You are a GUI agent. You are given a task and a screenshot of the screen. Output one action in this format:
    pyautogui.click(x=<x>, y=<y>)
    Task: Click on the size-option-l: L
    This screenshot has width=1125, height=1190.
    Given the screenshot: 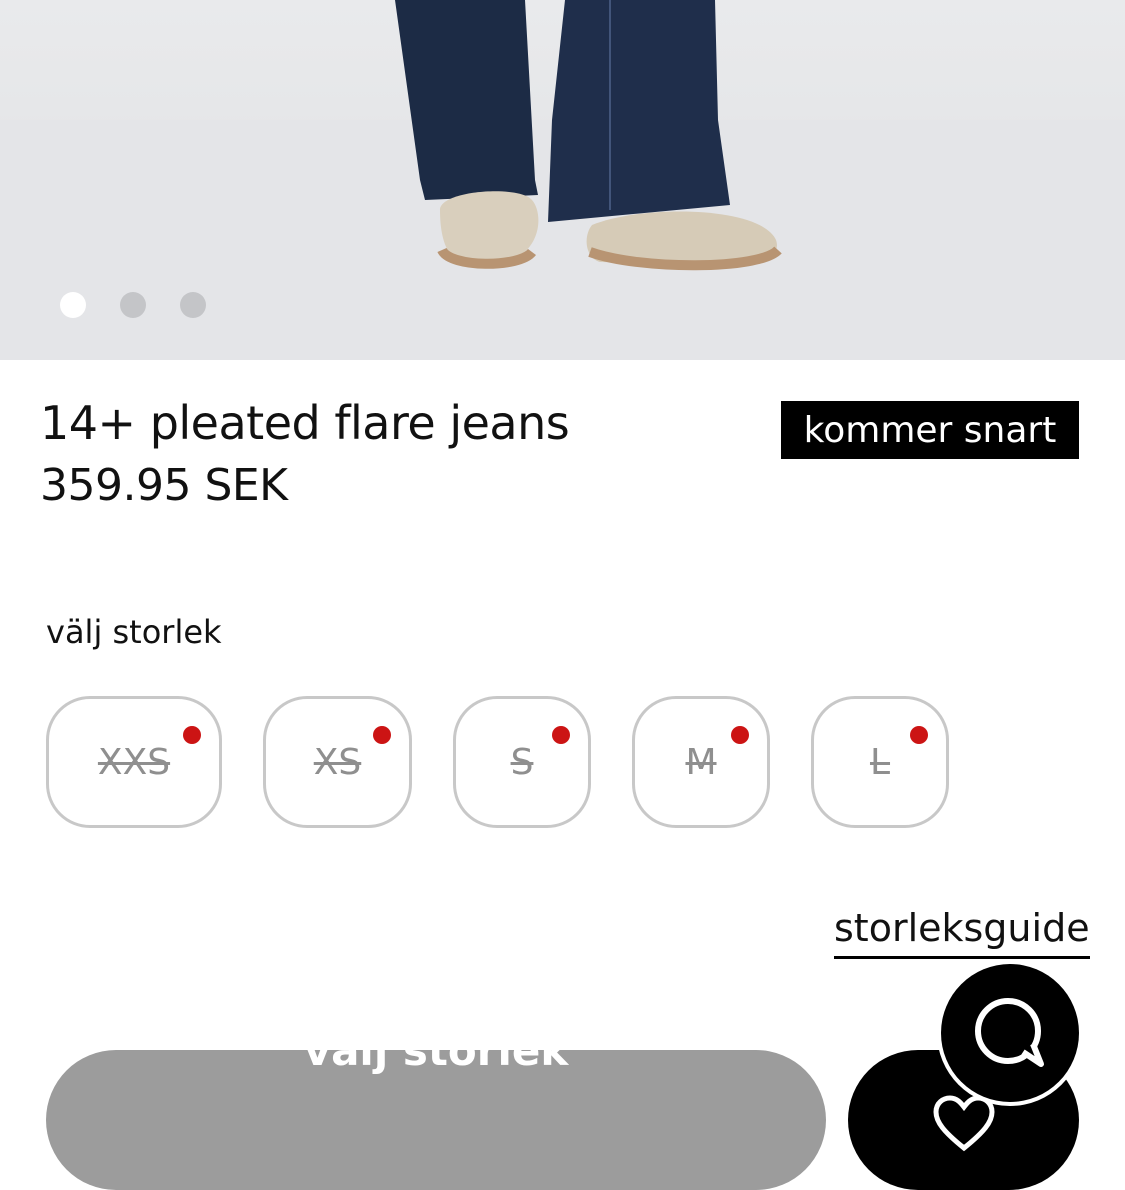 What is the action you would take?
    pyautogui.click(x=880, y=762)
    